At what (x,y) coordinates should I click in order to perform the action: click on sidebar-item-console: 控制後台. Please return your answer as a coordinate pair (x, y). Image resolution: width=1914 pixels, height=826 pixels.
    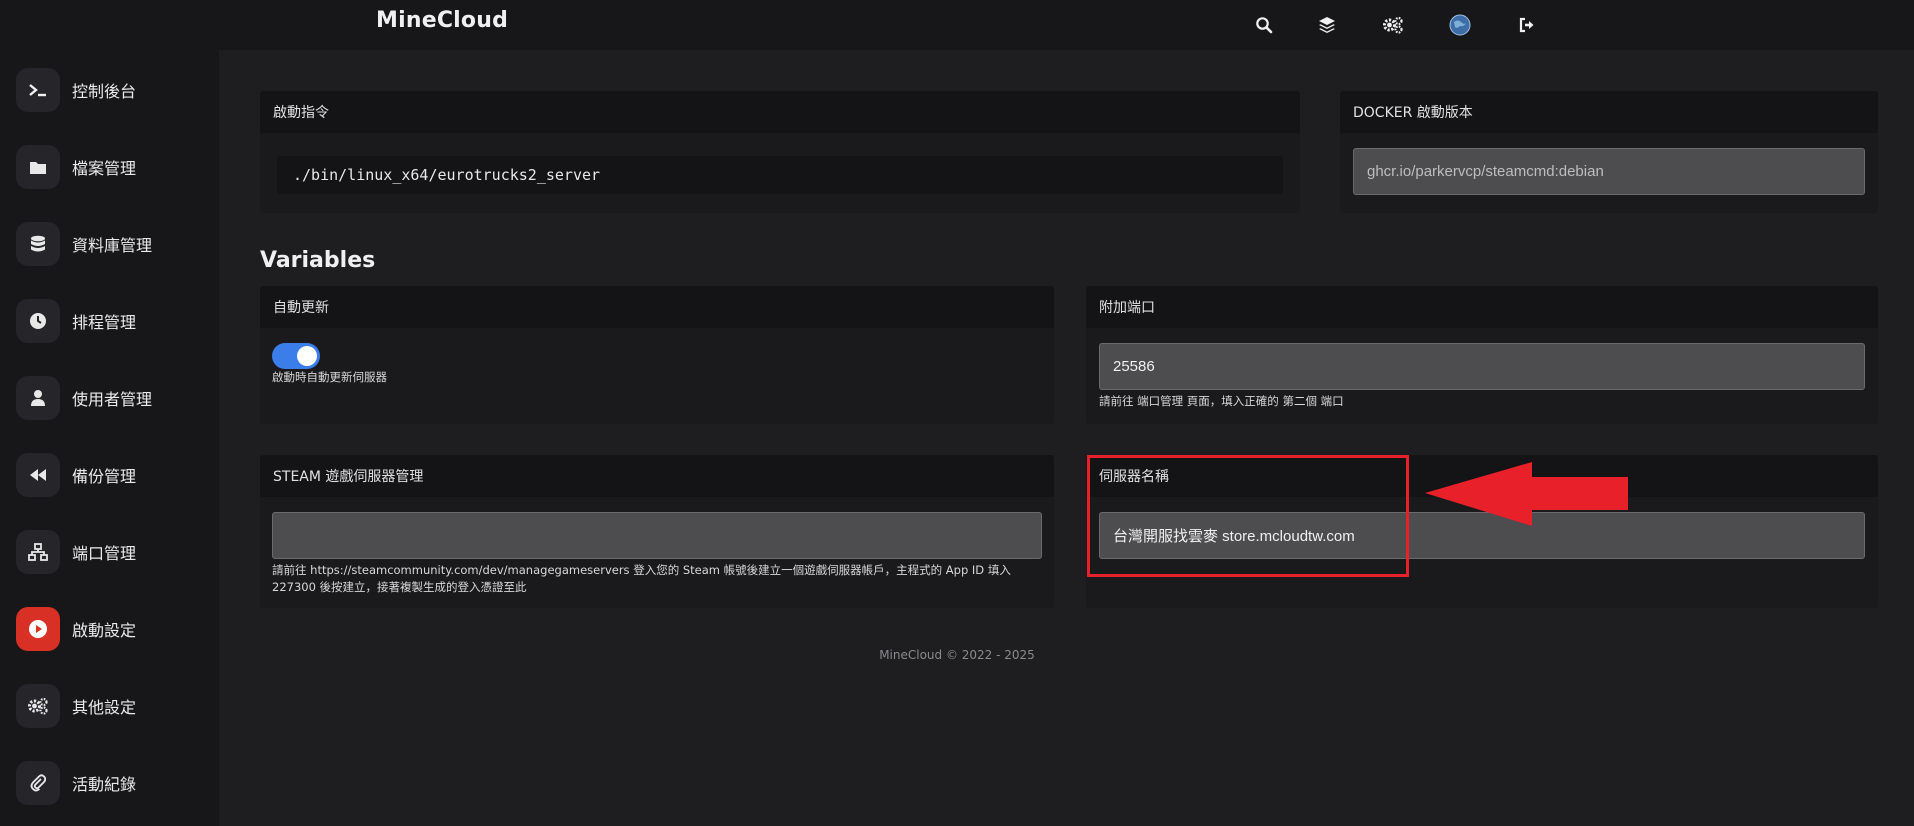
    Looking at the image, I should click on (111, 90).